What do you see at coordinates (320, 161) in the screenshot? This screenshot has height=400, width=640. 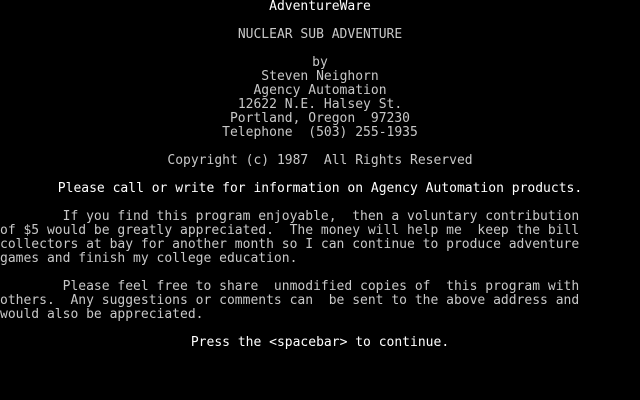 I see `copyright-notice: Copyright (c) 1987 All Rights Reserved` at bounding box center [320, 161].